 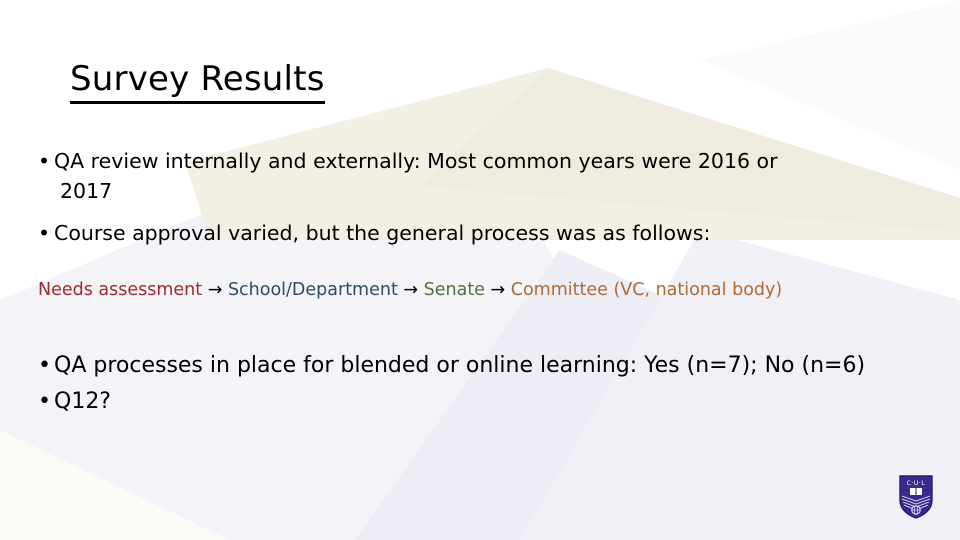 What do you see at coordinates (115, 485) in the screenshot?
I see `pale-corner-bottom-left` at bounding box center [115, 485].